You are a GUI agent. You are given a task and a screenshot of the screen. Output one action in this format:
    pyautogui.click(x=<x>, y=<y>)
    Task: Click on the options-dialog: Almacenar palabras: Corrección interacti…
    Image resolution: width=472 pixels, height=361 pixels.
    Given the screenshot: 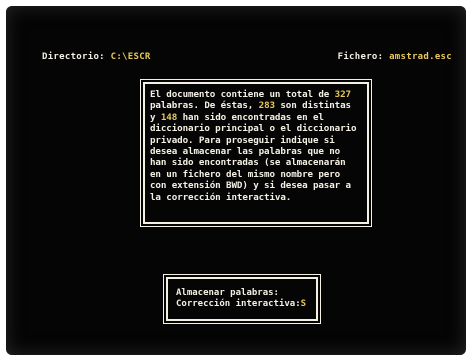 What is the action you would take?
    pyautogui.click(x=242, y=299)
    